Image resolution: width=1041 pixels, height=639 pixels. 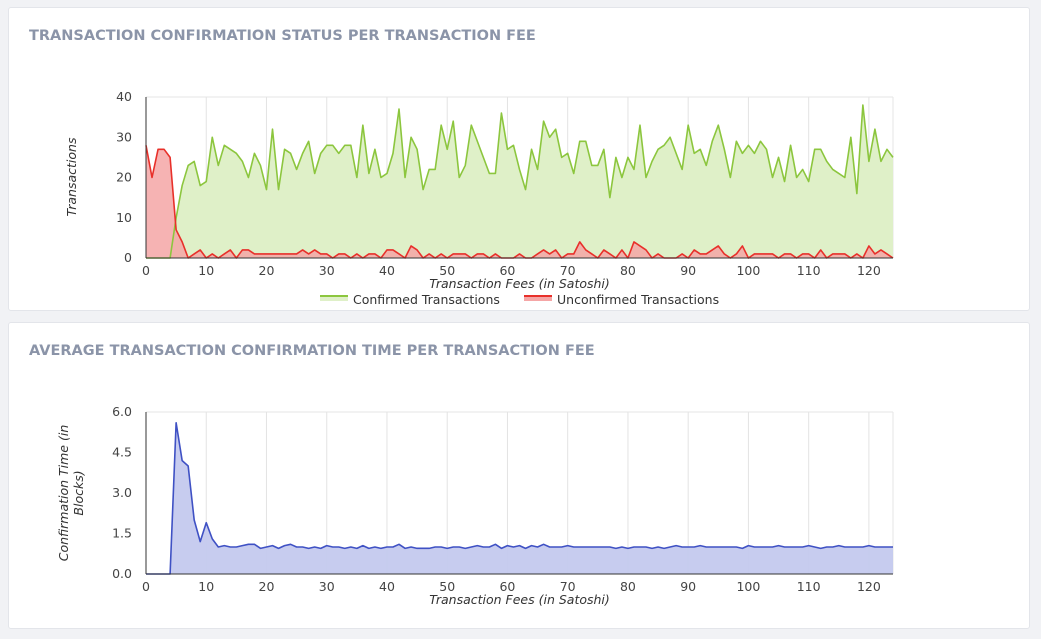 I want to click on x-tick-label: 40, so click(x=387, y=586).